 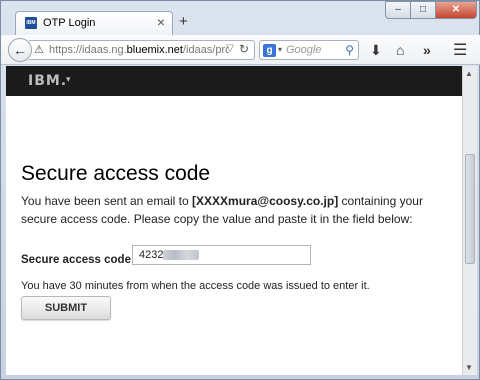 What do you see at coordinates (349, 50) in the screenshot?
I see `magnifier-icon: ⚲` at bounding box center [349, 50].